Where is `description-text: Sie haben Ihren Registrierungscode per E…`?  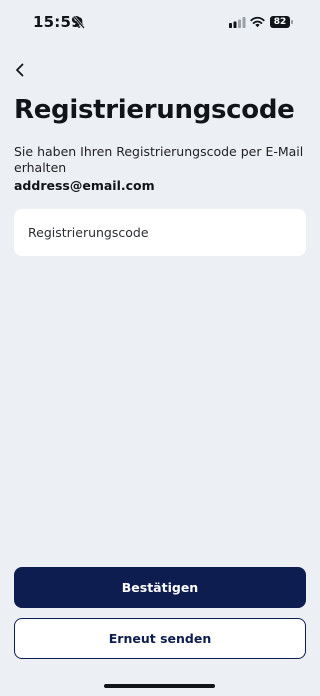
description-text: Sie haben Ihren Registrierungscode per E… is located at coordinates (159, 159).